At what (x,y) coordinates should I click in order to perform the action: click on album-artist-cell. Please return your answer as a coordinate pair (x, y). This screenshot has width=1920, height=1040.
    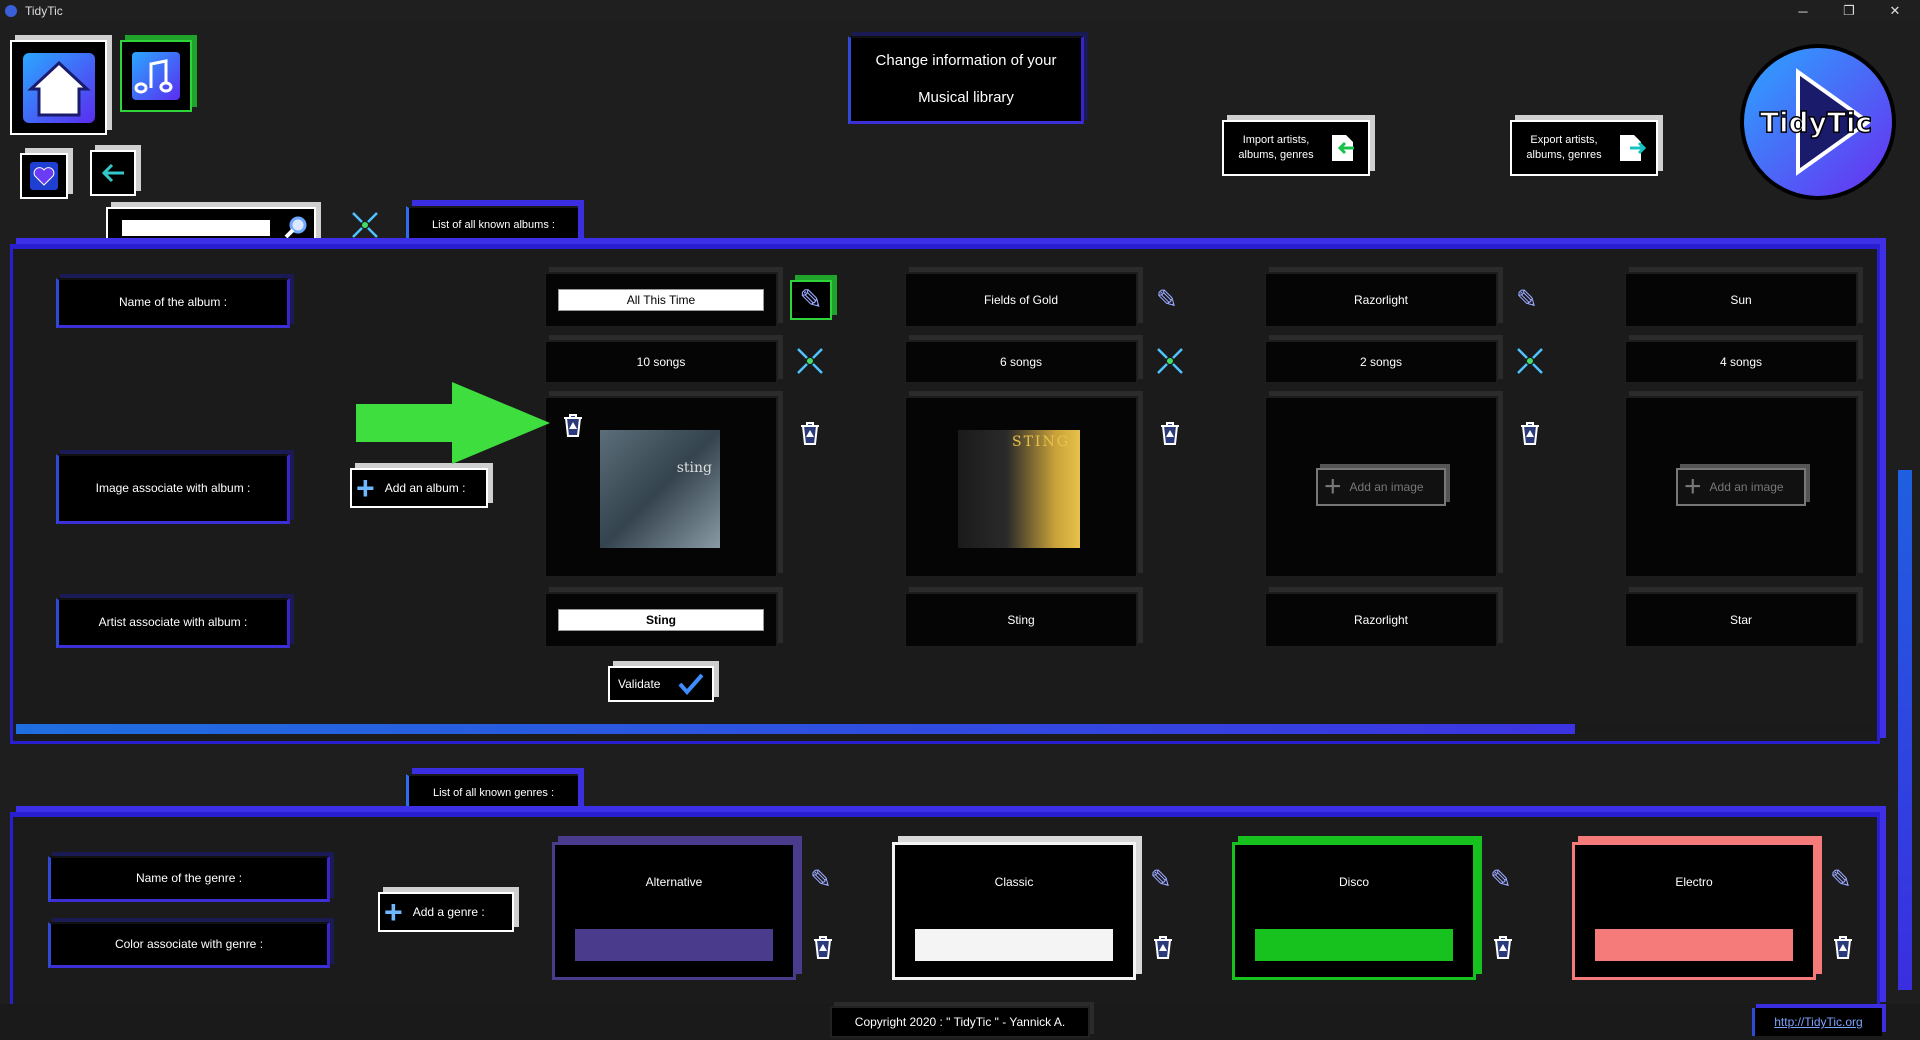
    Looking at the image, I should click on (661, 620).